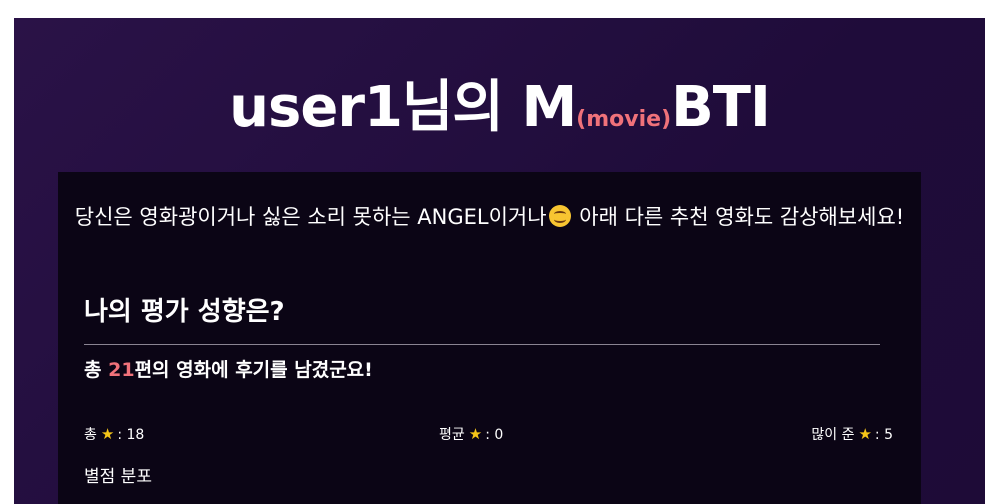 This screenshot has height=504, width=1003. Describe the element at coordinates (184, 312) in the screenshot. I see `section-heading: 나의 평가 성향은?` at that location.